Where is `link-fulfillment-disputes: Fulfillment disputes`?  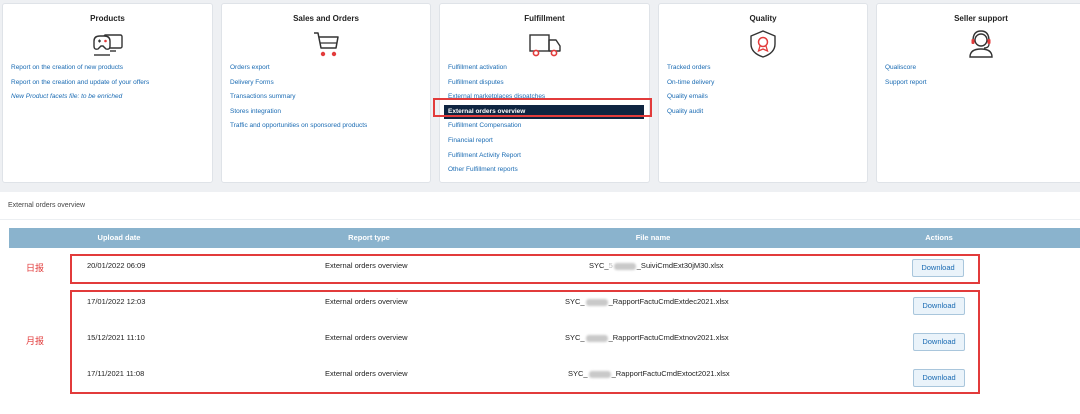 link-fulfillment-disputes: Fulfillment disputes is located at coordinates (546, 83).